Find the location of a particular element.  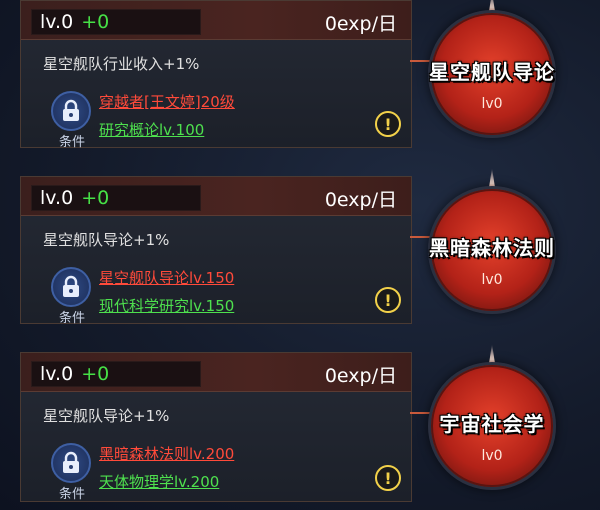

skill-node-2: 黑暗森林法则 lv0 is located at coordinates (492, 241).